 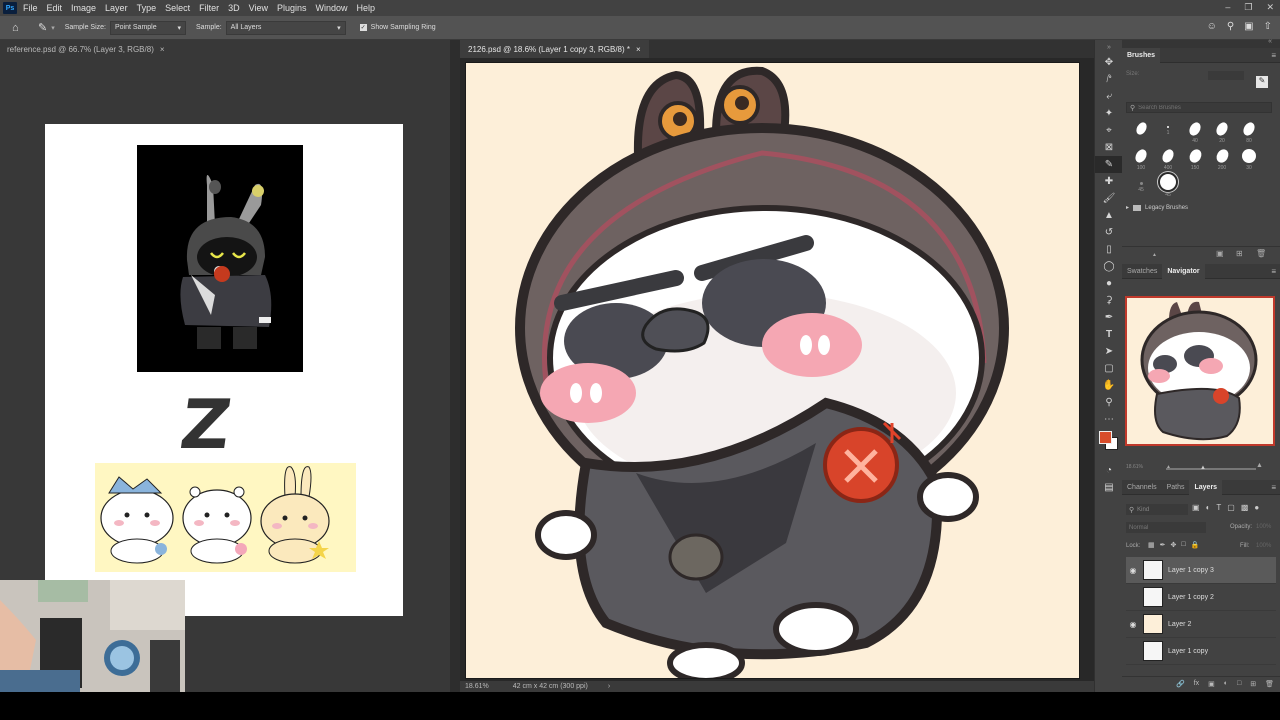 What do you see at coordinates (1245, 507) in the screenshot?
I see `filter-smart-object-icon: ▩` at bounding box center [1245, 507].